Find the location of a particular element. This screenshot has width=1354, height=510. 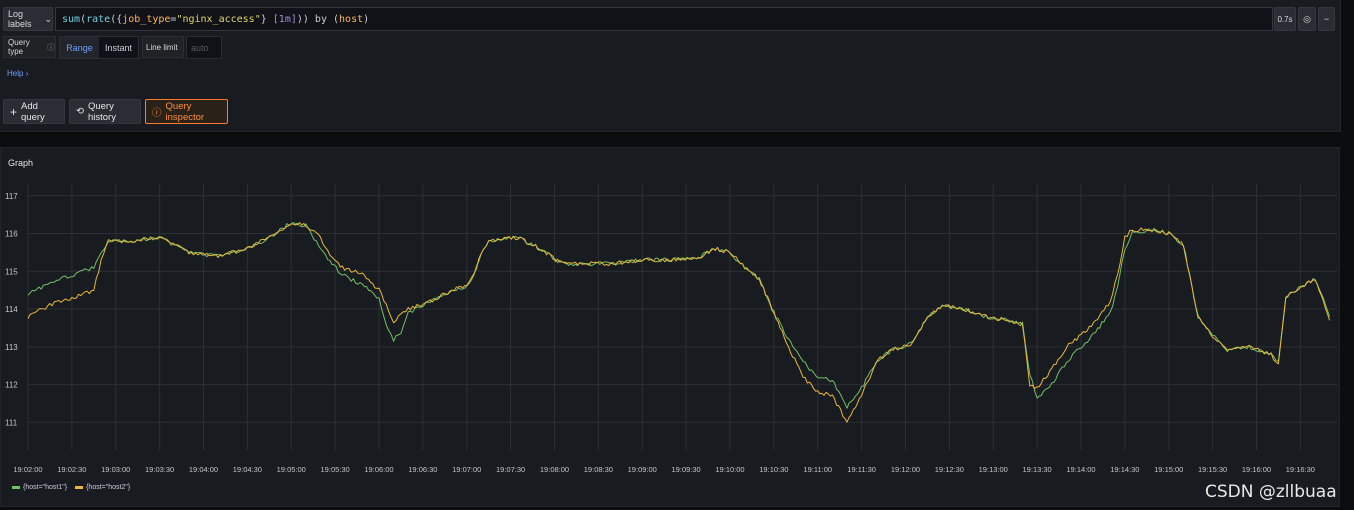

log-labels-button: Log labels ⌄ is located at coordinates (28, 19).